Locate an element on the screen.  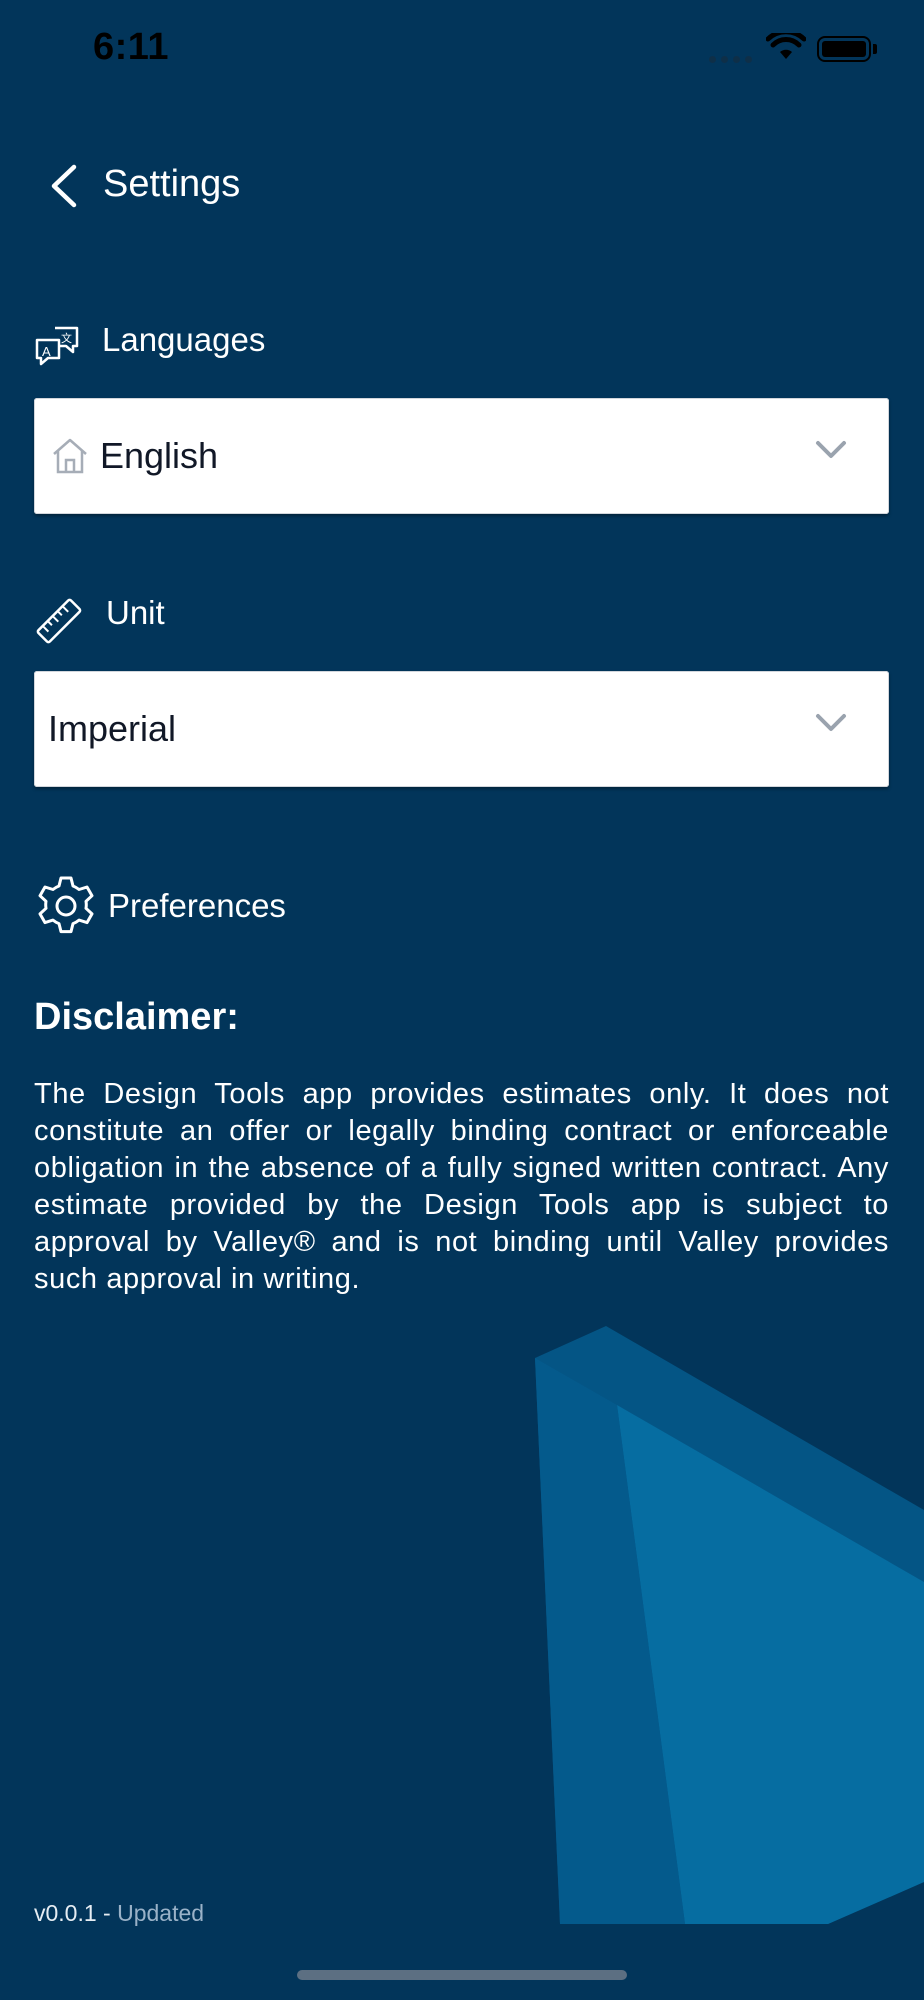
chevron-left-icon is located at coordinates (64, 186).